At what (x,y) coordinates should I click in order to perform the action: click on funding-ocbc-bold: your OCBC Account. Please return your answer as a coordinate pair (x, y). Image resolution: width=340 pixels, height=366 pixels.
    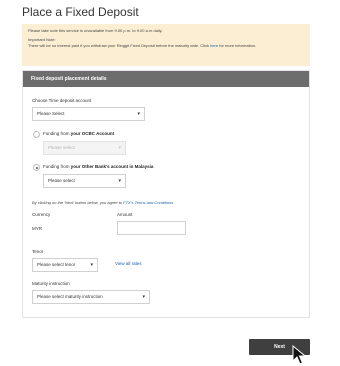
    Looking at the image, I should click on (92, 133).